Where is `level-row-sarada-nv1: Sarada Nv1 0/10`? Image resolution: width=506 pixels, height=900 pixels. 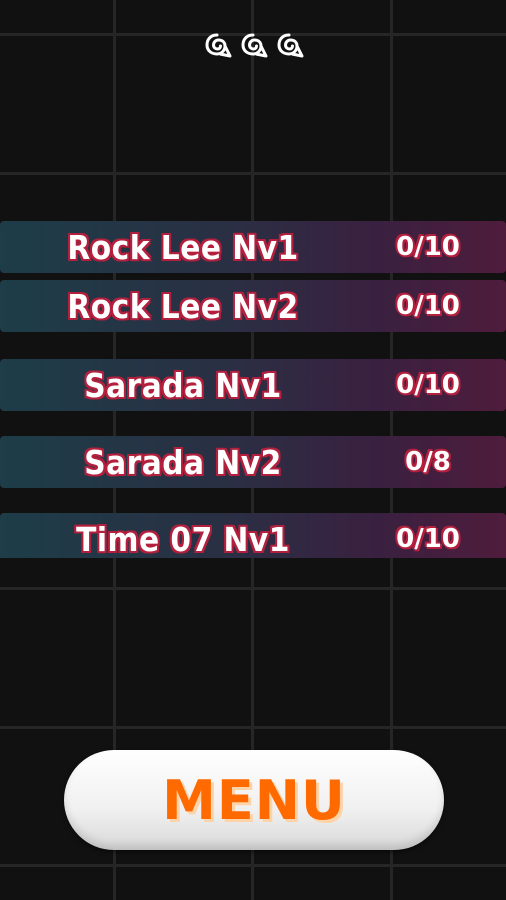 level-row-sarada-nv1: Sarada Nv1 0/10 is located at coordinates (253, 385).